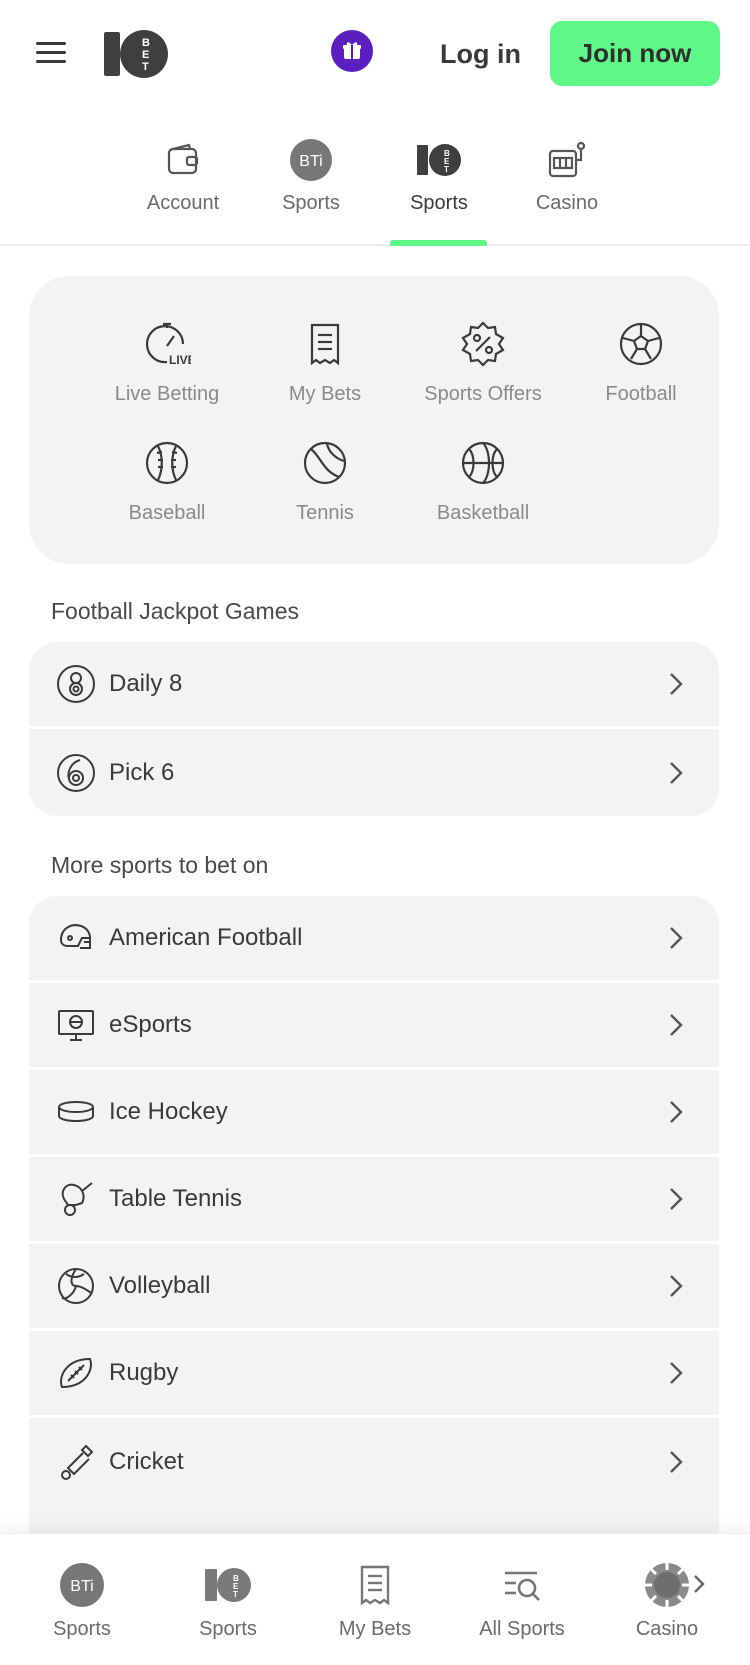 The image size is (750, 1665). Describe the element at coordinates (374, 1026) in the screenshot. I see `list-item-esports: eSports` at that location.